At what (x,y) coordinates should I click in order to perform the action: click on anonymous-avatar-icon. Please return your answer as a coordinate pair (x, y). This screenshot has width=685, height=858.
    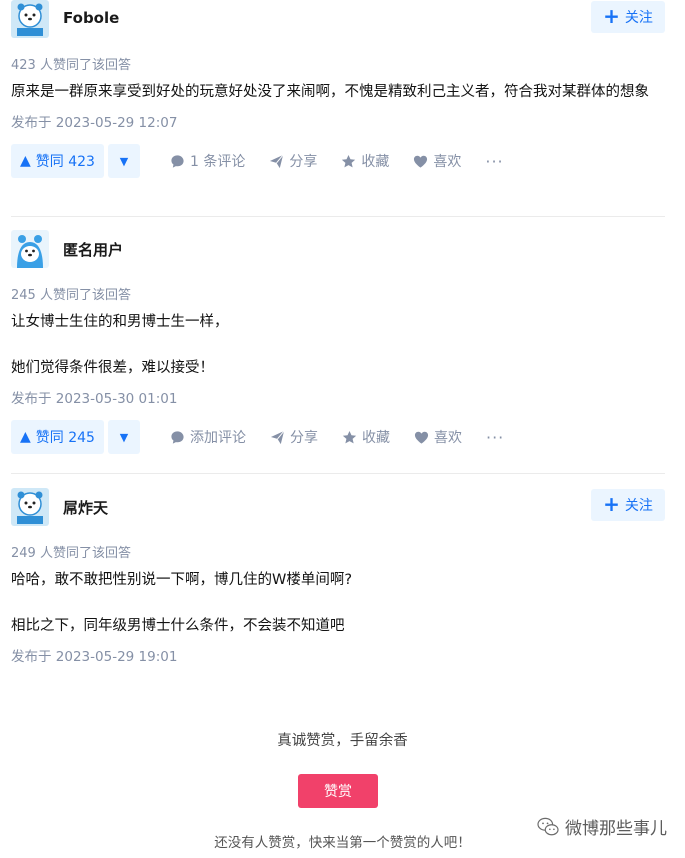
    Looking at the image, I should click on (30, 249).